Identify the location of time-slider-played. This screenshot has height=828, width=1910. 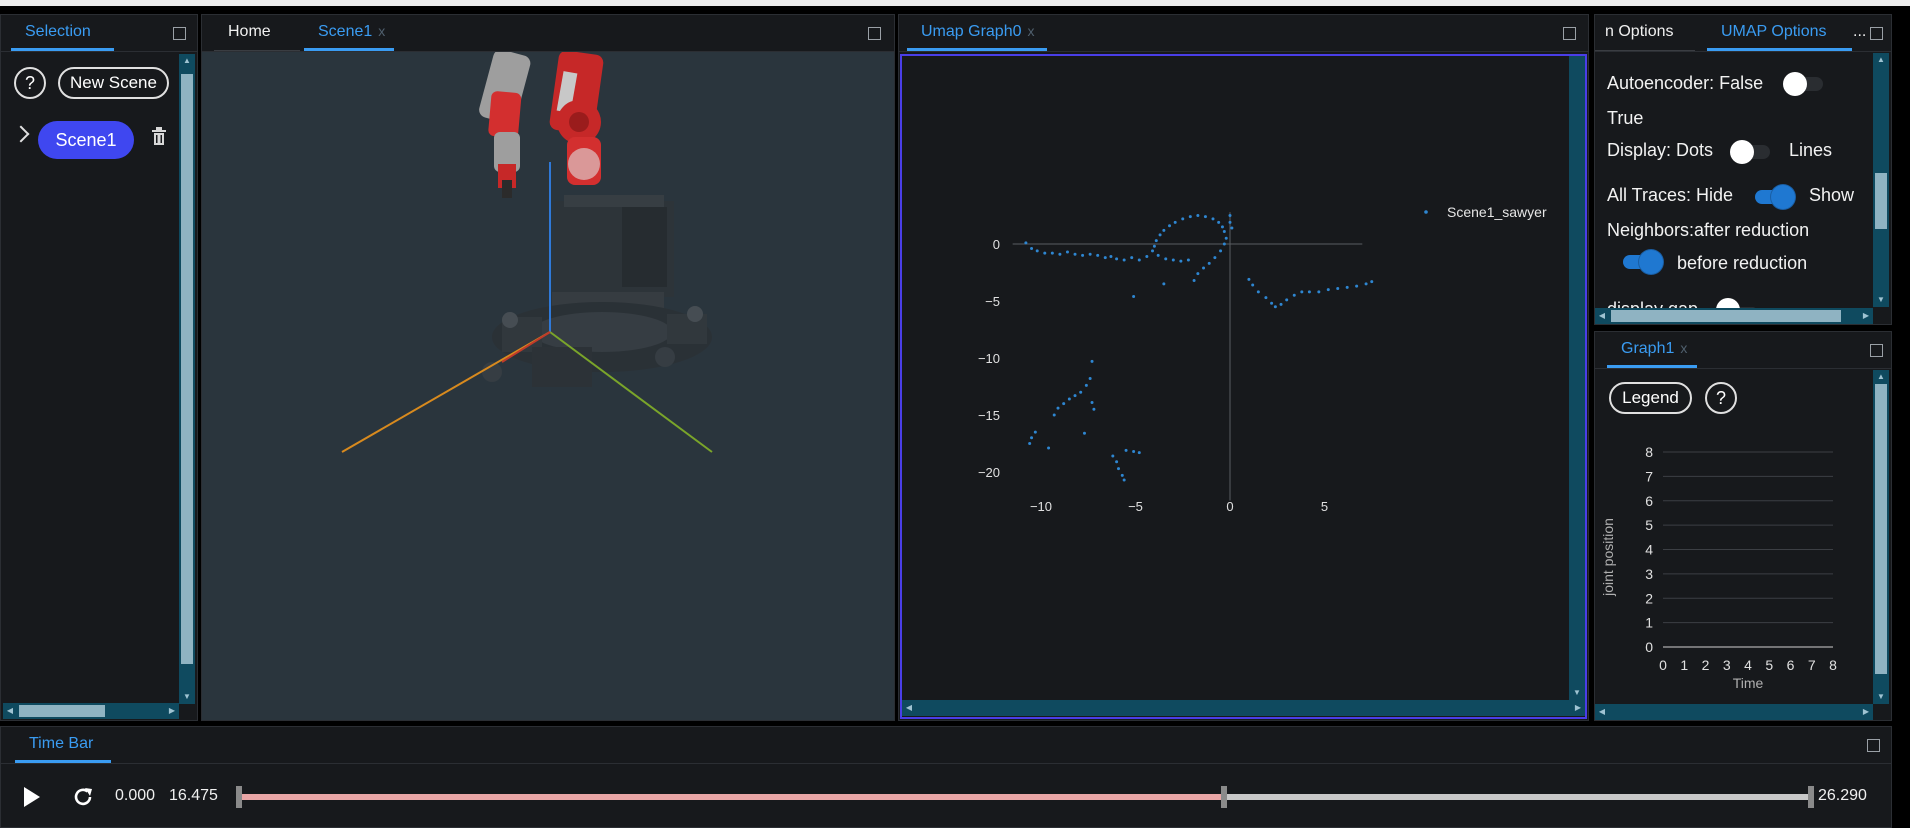
(731, 797).